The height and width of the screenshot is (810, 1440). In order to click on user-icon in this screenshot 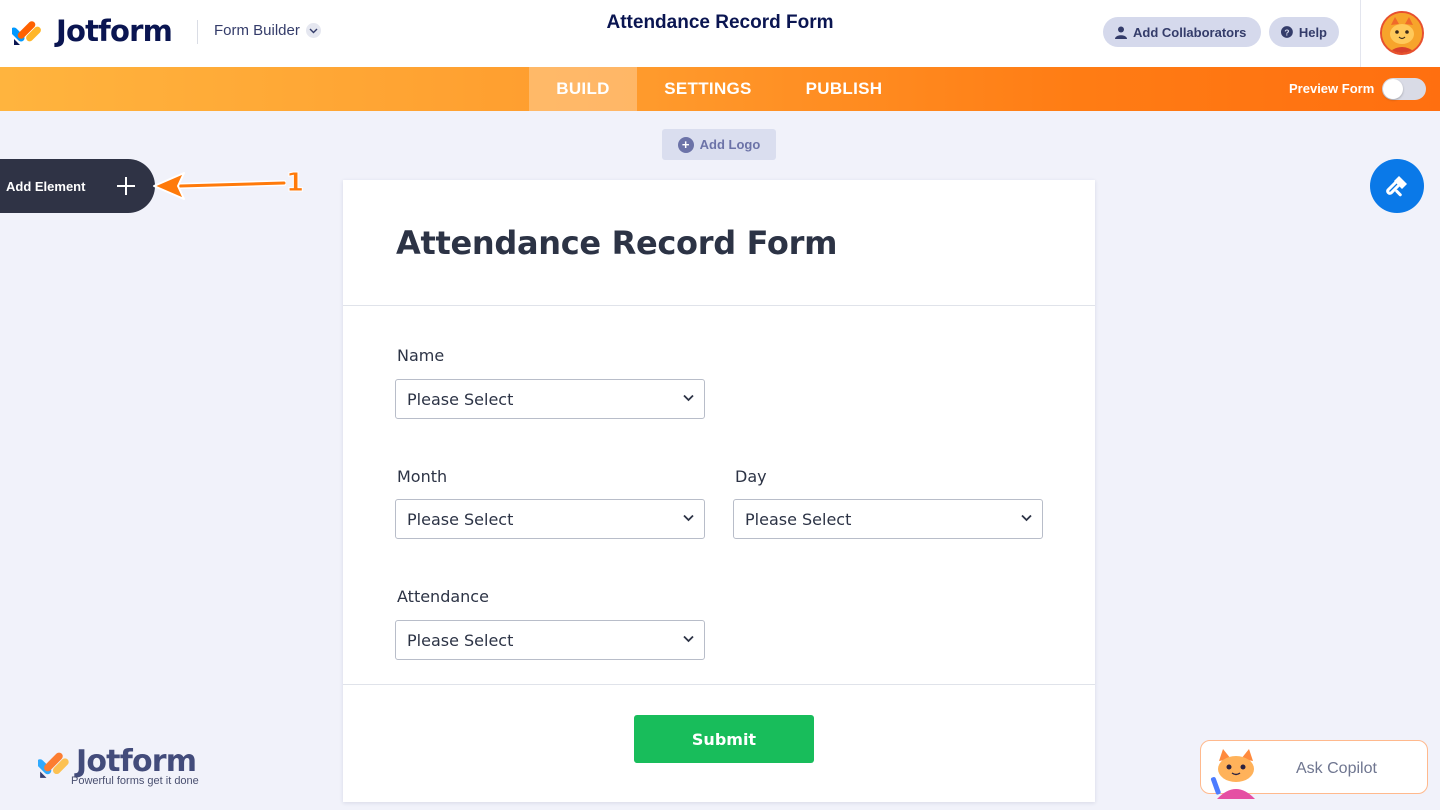, I will do `click(1121, 32)`.